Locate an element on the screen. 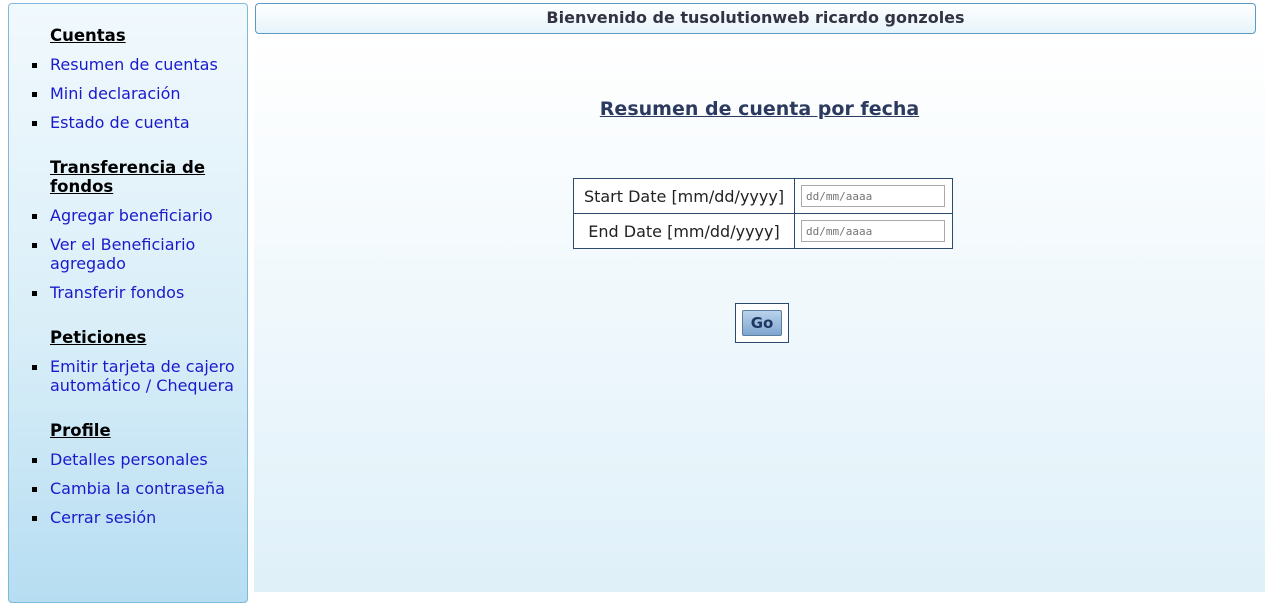  start-date-cell is located at coordinates (873, 196).